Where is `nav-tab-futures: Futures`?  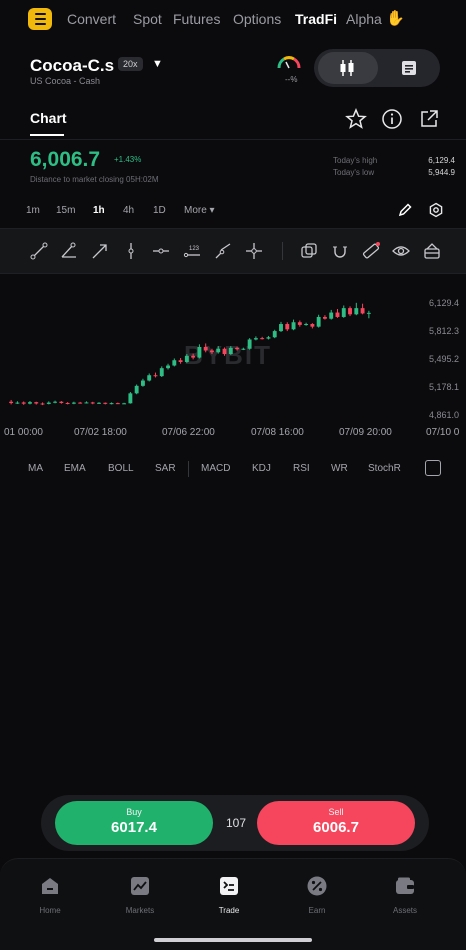 nav-tab-futures: Futures is located at coordinates (196, 19).